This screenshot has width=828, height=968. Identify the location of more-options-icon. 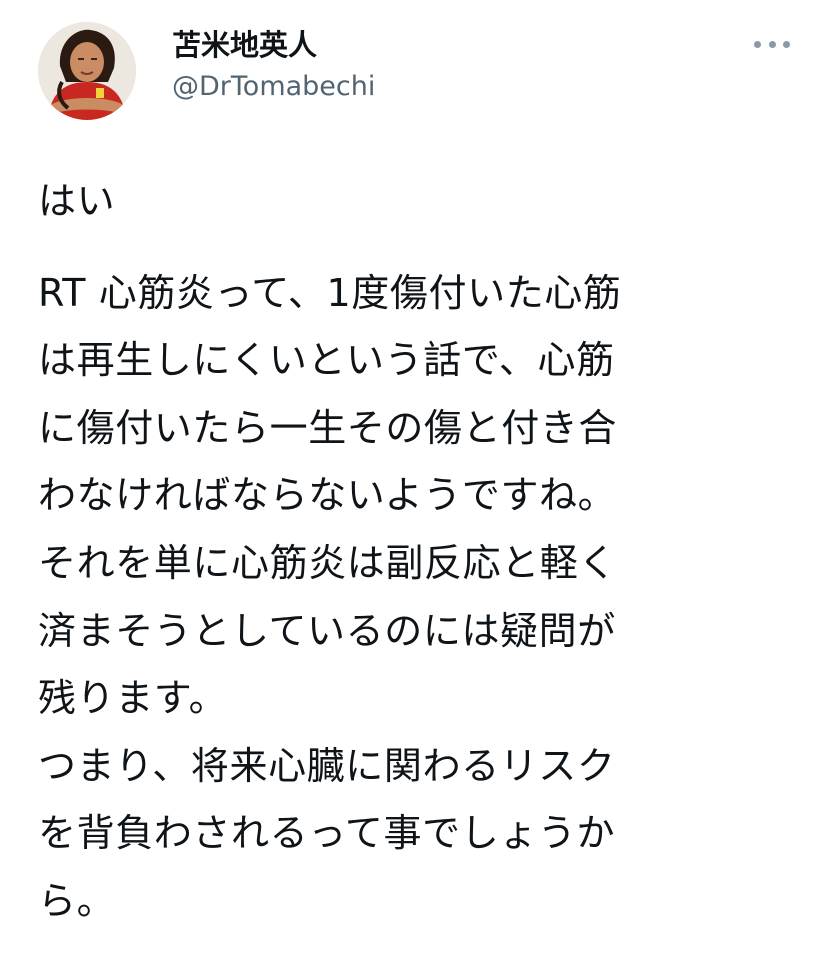
(772, 44).